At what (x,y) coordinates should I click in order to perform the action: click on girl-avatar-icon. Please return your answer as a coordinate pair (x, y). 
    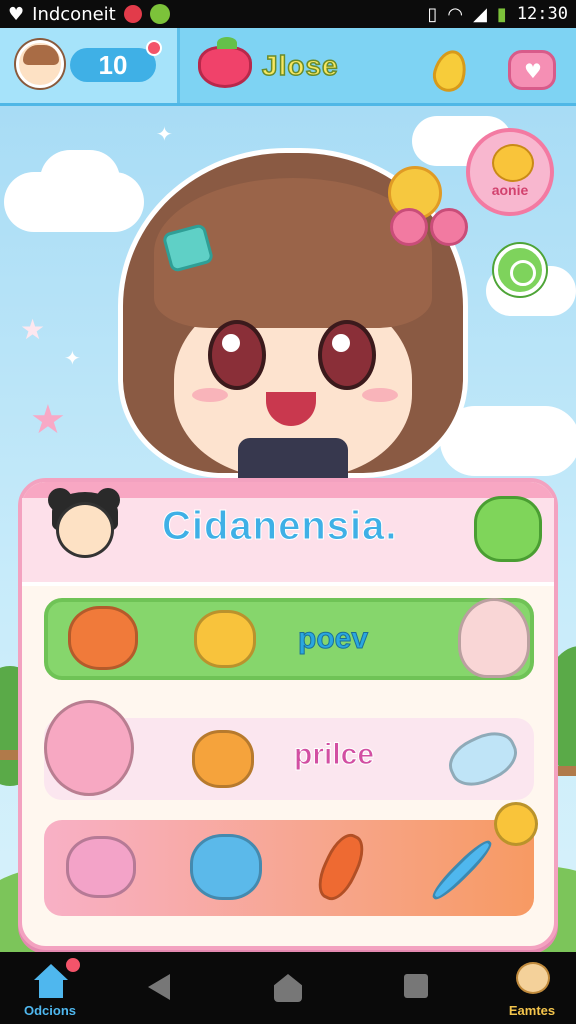
    Looking at the image, I should click on (85, 534).